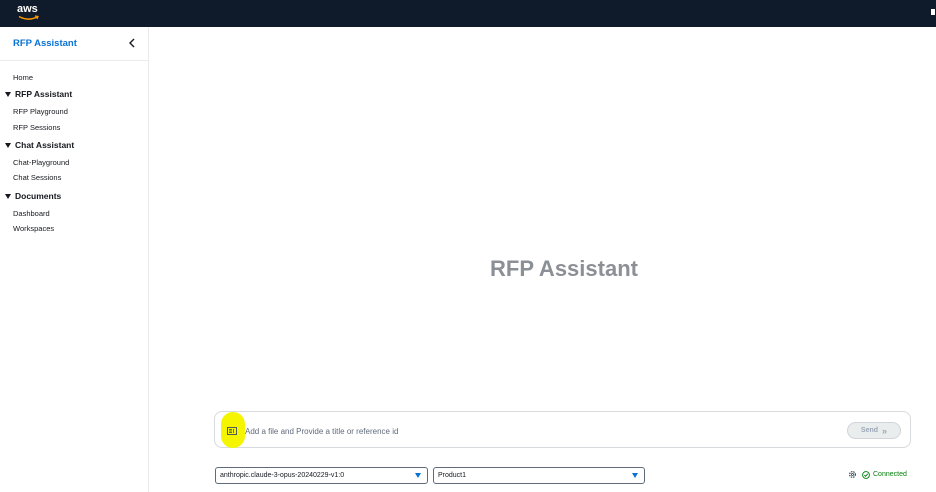 The width and height of the screenshot is (936, 492). I want to click on sidebar-title: RFP Assistant, so click(45, 43).